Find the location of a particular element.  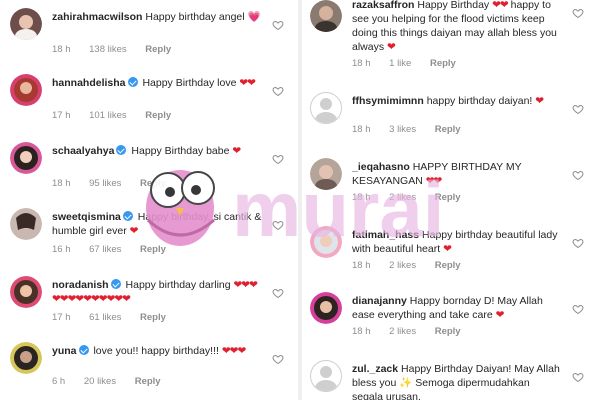

comment-username: sweetqismina is located at coordinates (86, 217).